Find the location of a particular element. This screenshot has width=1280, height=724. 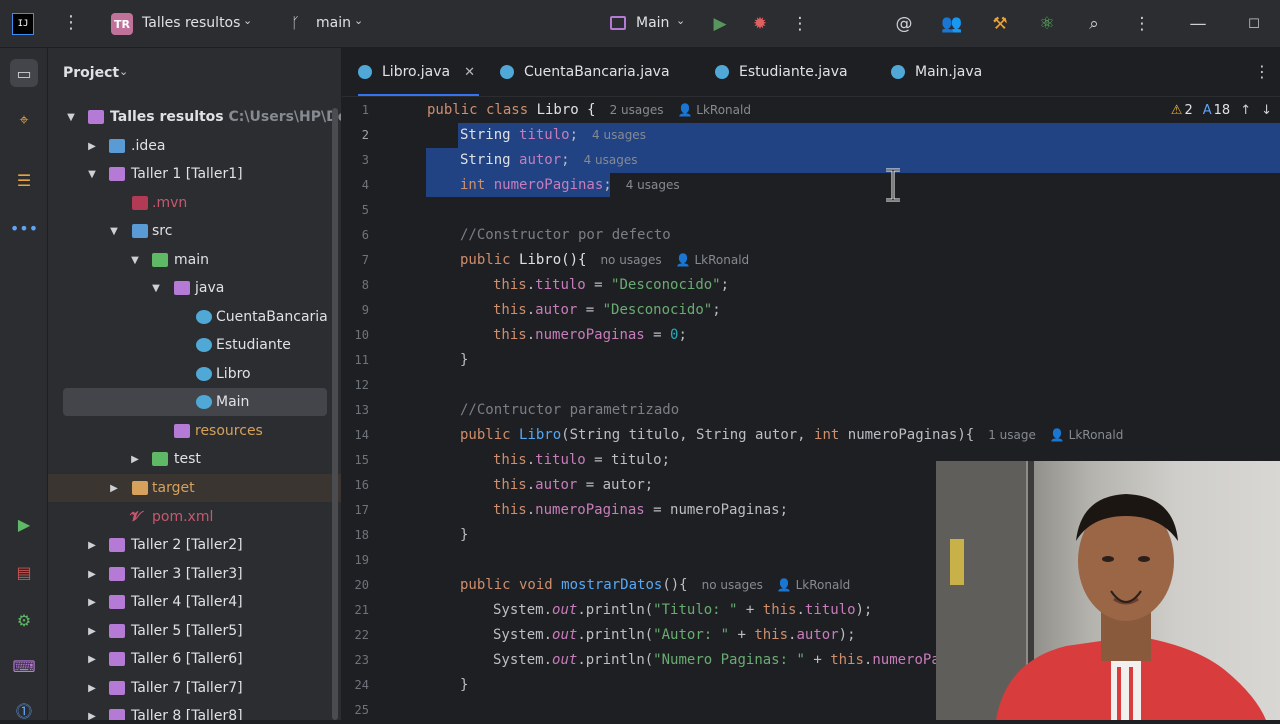

settings-menu-icon: ⋮ is located at coordinates (1142, 24).